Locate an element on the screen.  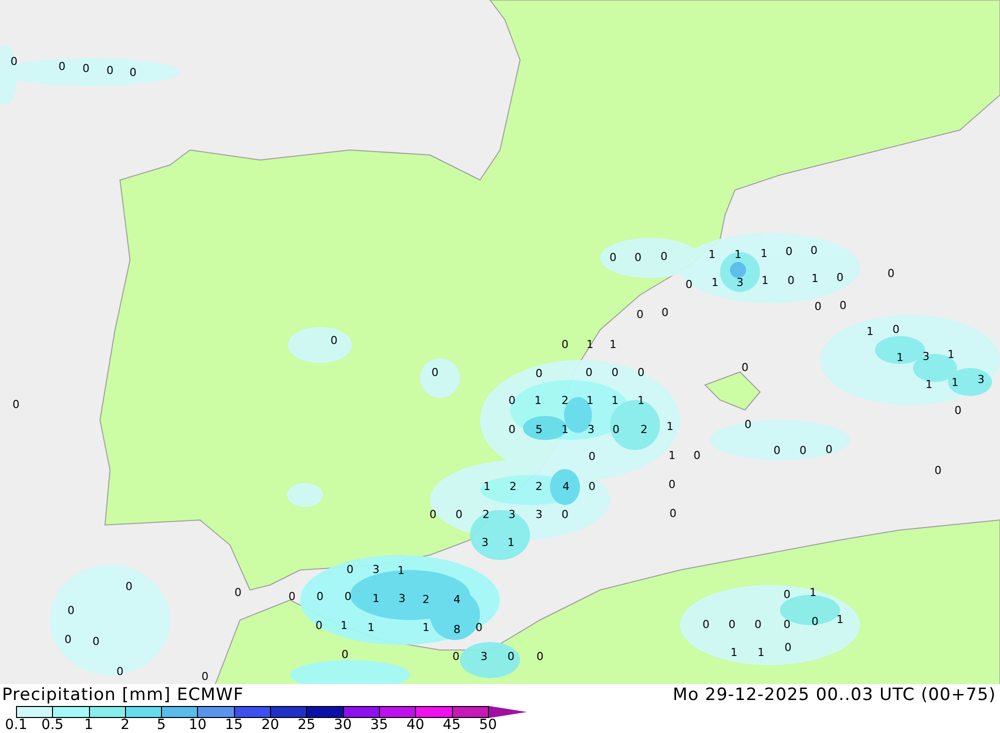
scale-label: 20 is located at coordinates (270, 725).